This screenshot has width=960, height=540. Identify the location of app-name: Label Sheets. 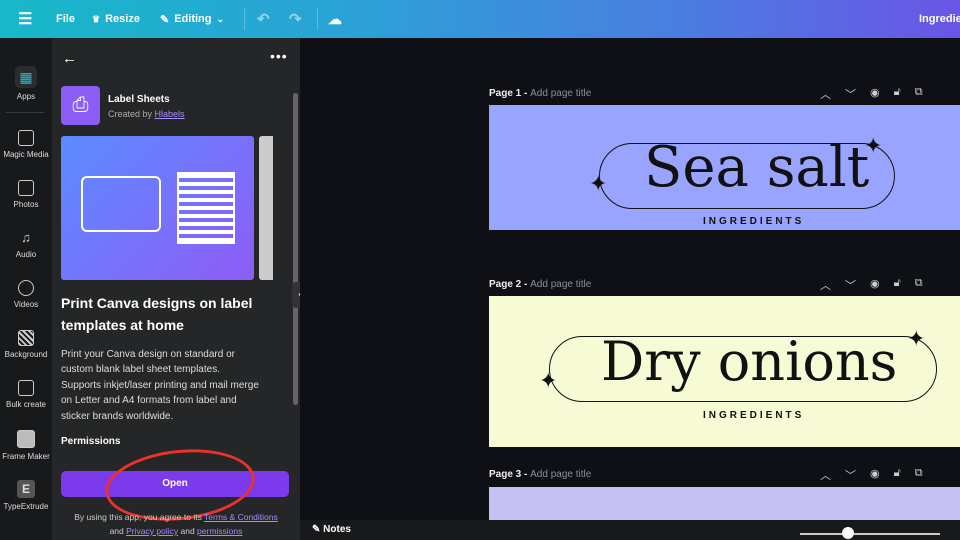
(139, 99).